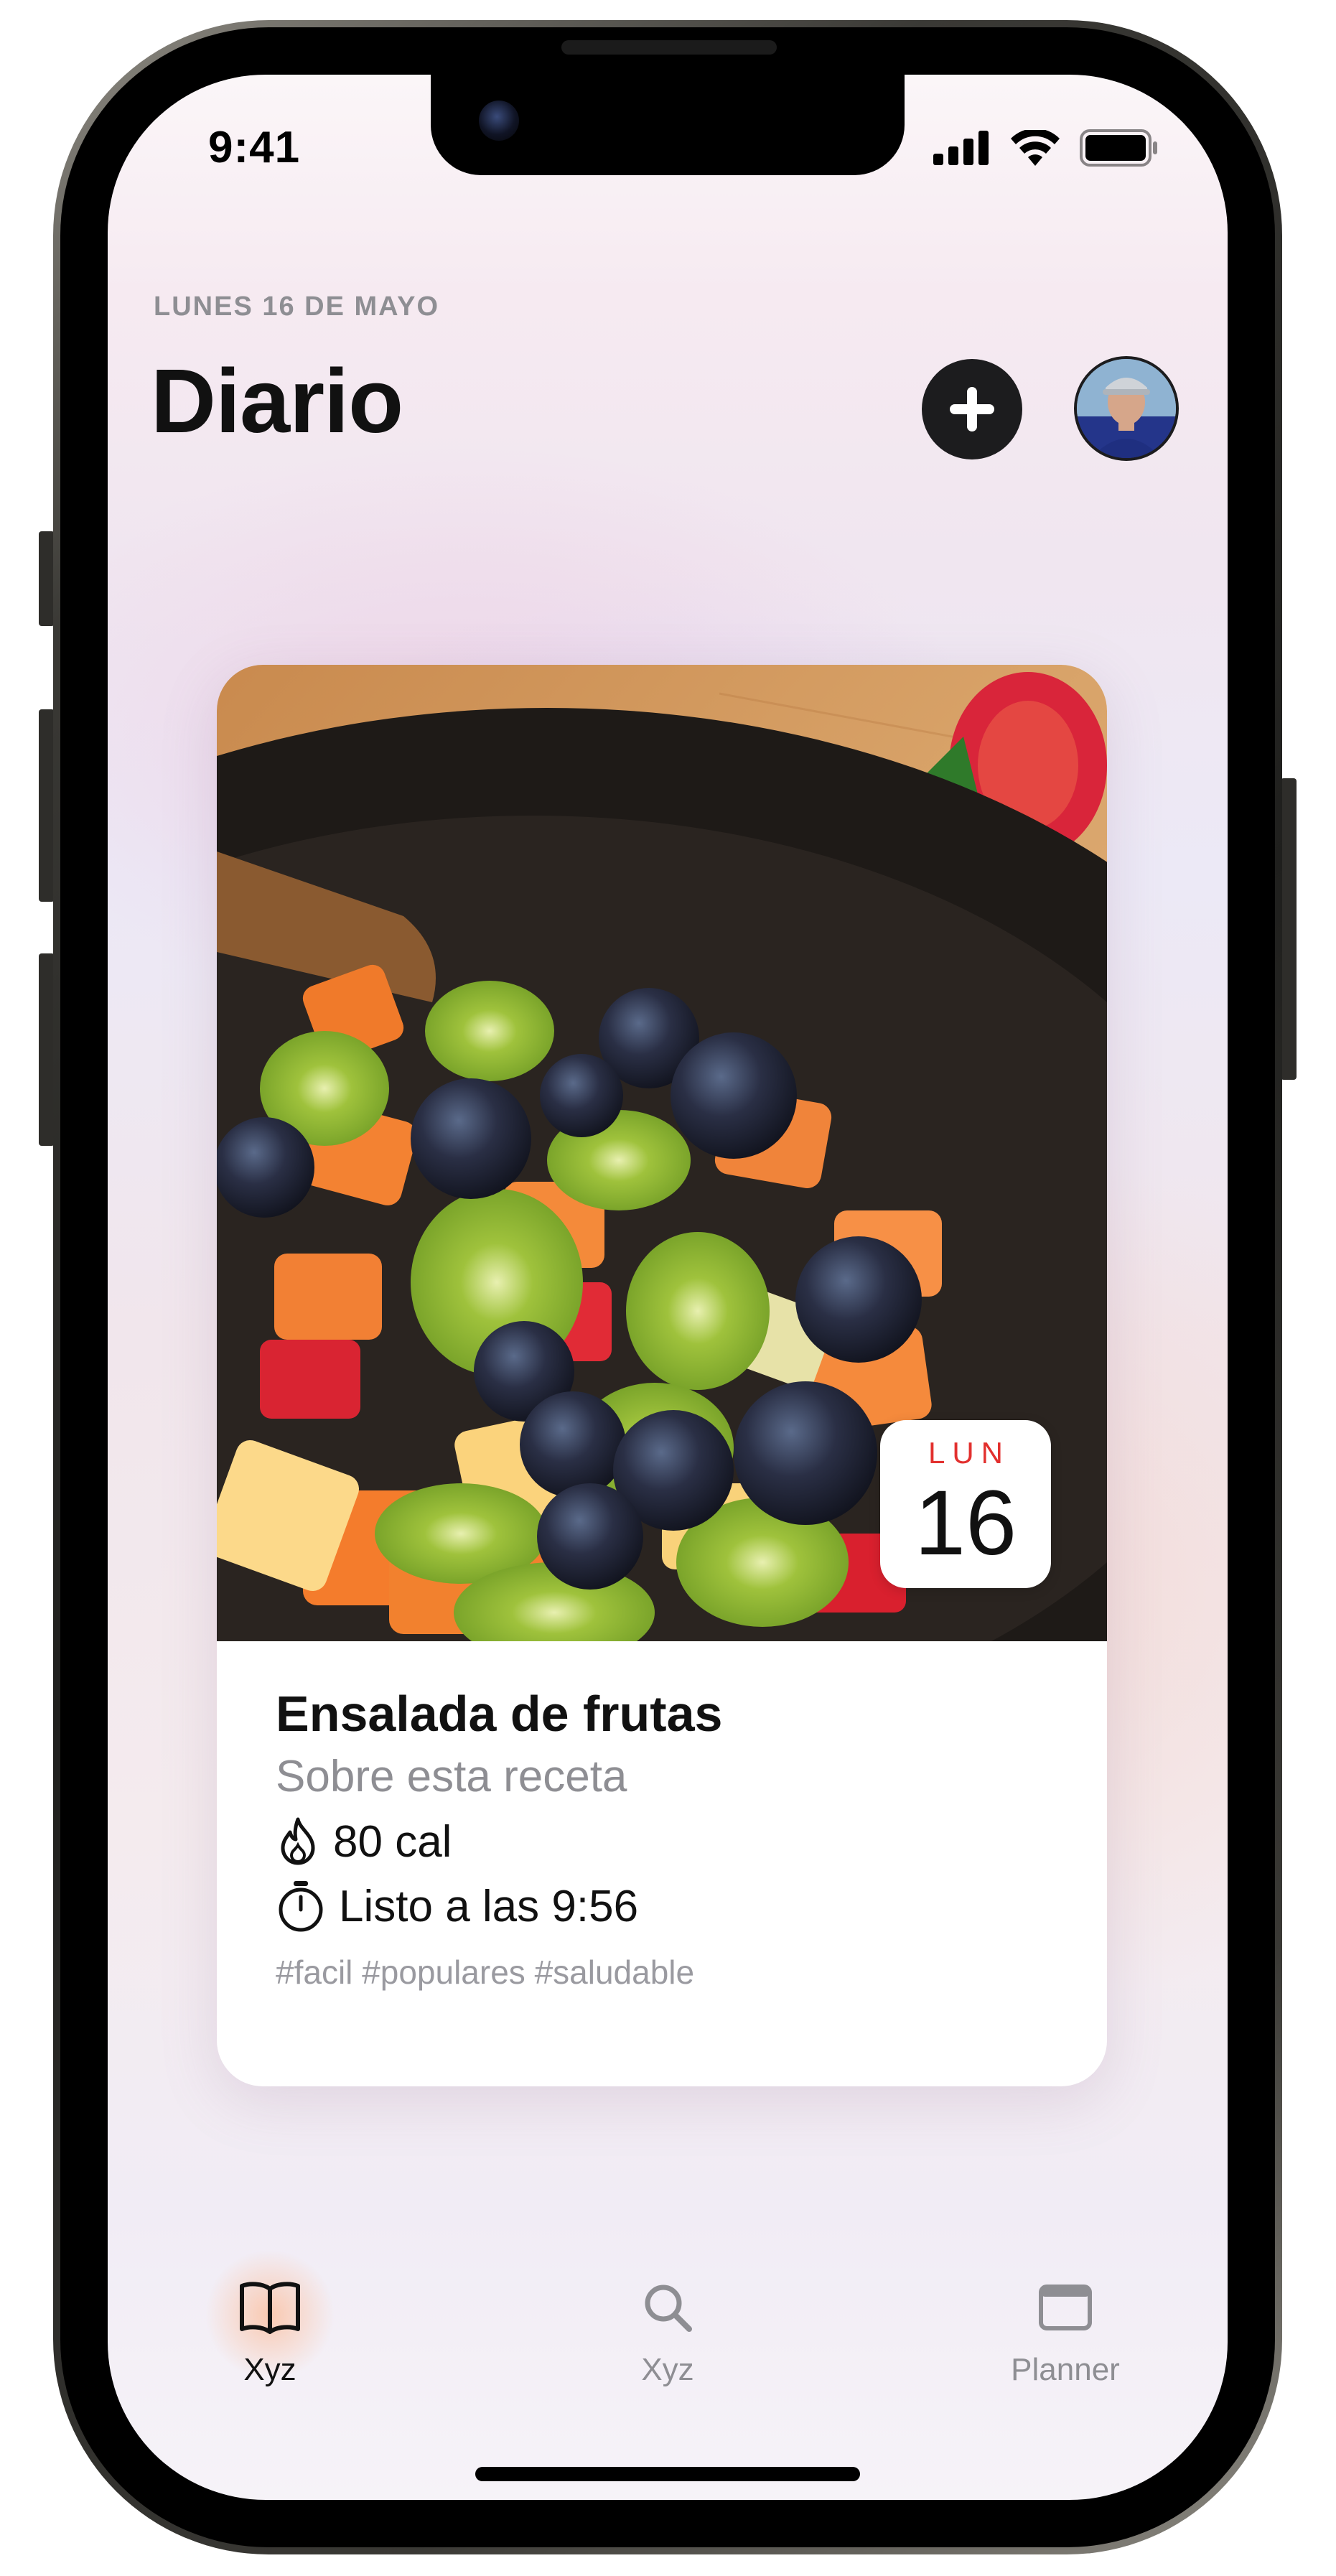 This screenshot has height=2576, width=1336. I want to click on ready-time-text: Listo a las 9:56, so click(489, 1906).